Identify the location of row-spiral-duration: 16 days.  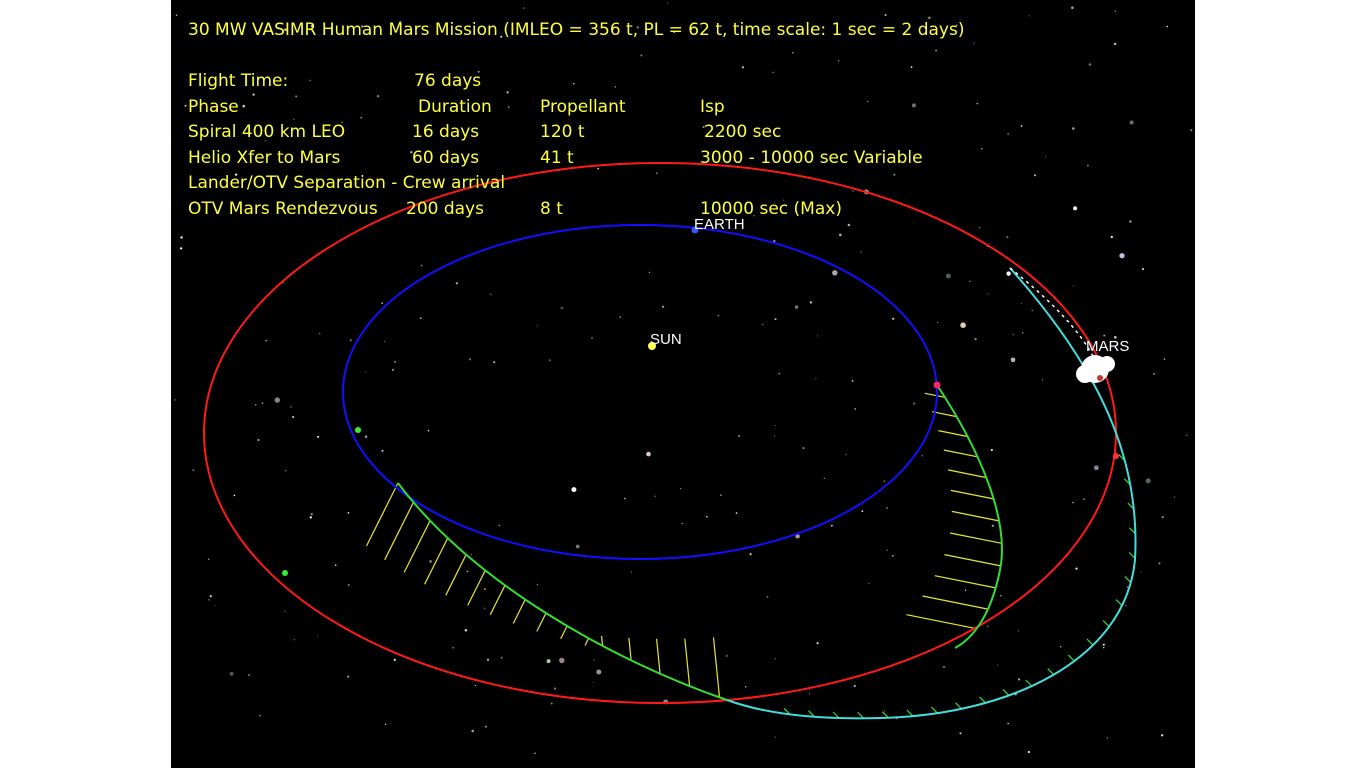
(446, 132).